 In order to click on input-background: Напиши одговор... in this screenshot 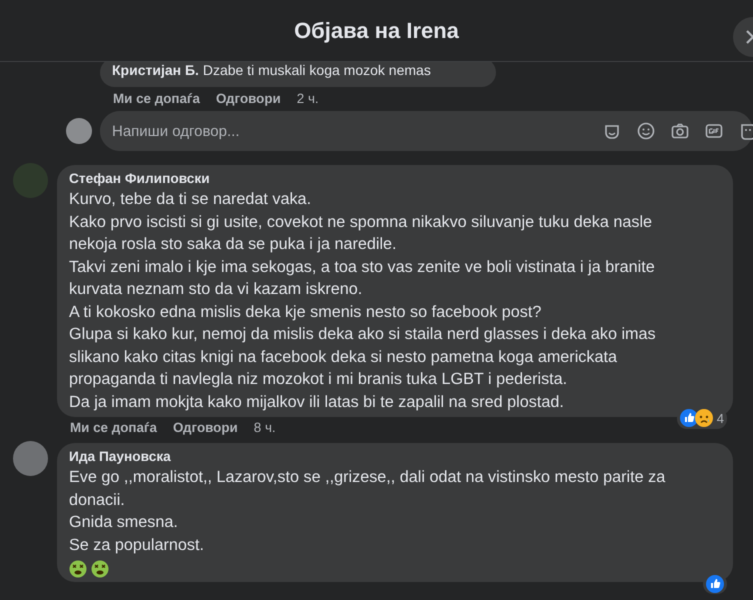, I will do `click(426, 131)`.